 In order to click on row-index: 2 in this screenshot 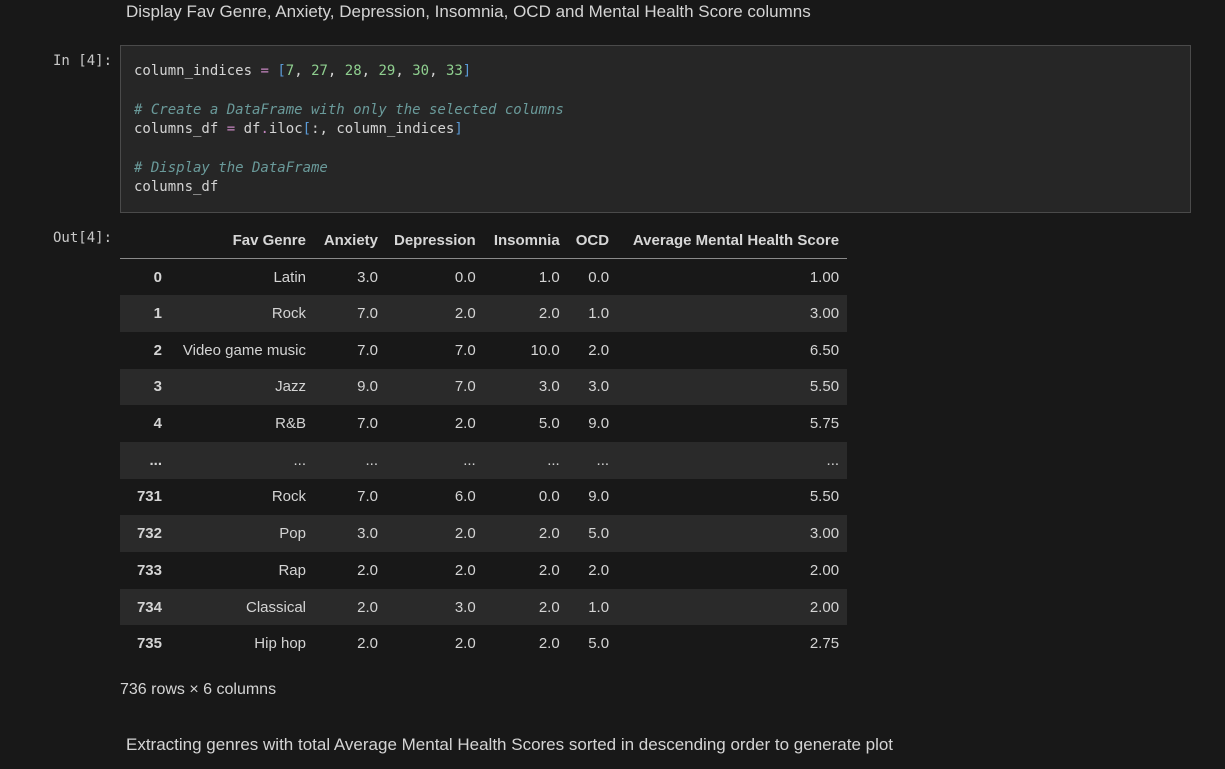, I will do `click(157, 350)`.